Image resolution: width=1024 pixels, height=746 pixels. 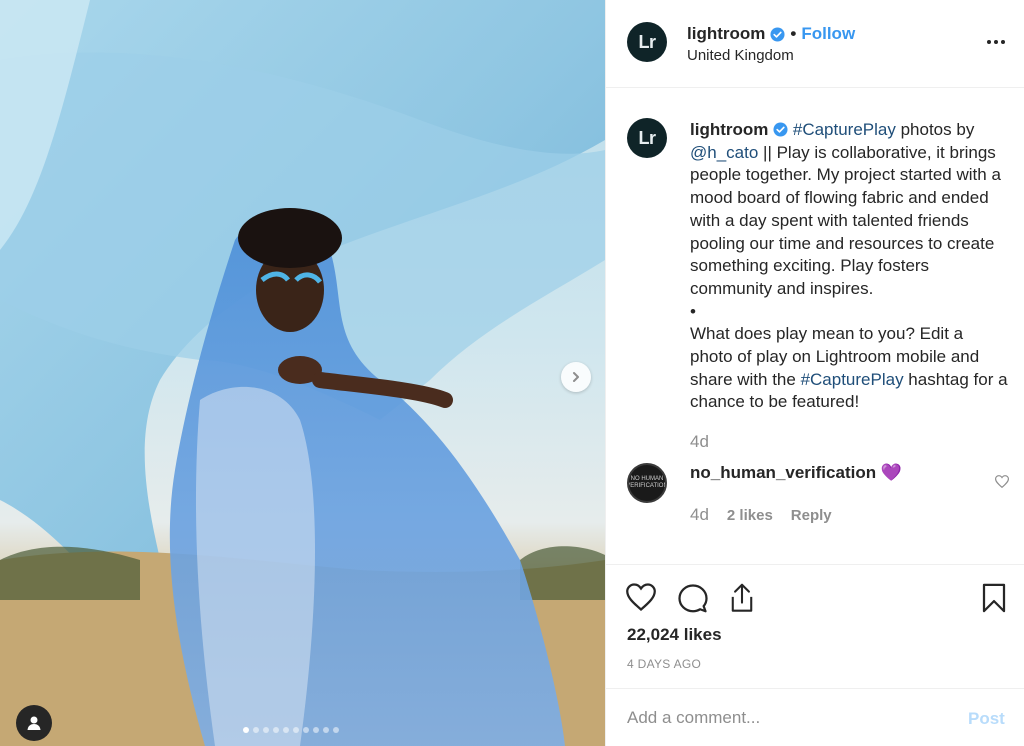 I want to click on bookmark-icon, so click(x=994, y=598).